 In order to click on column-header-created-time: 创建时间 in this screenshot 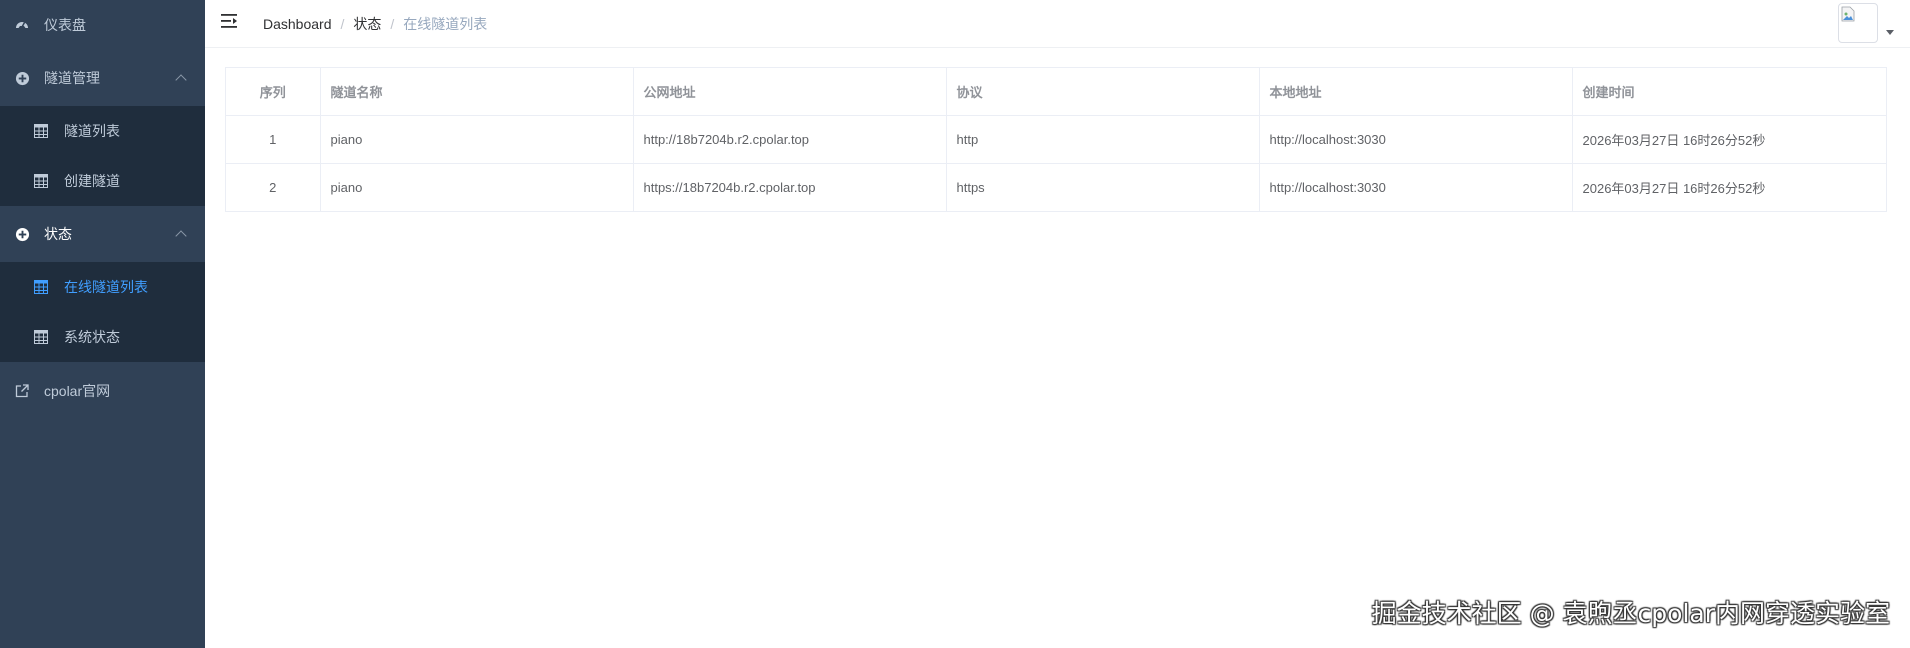, I will do `click(1729, 92)`.